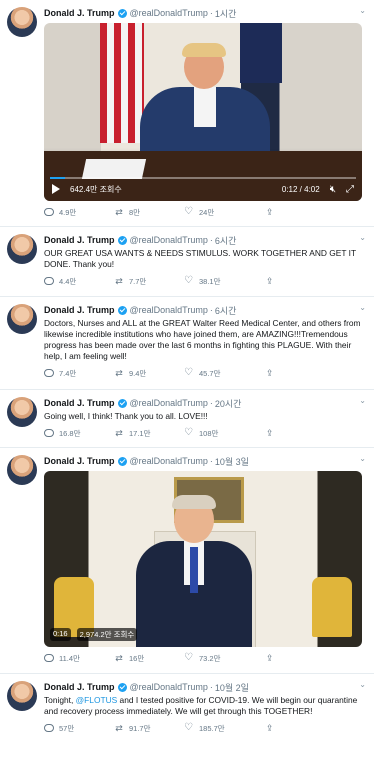  What do you see at coordinates (219, 212) in the screenshot?
I see `like-button: ♡ 24만` at bounding box center [219, 212].